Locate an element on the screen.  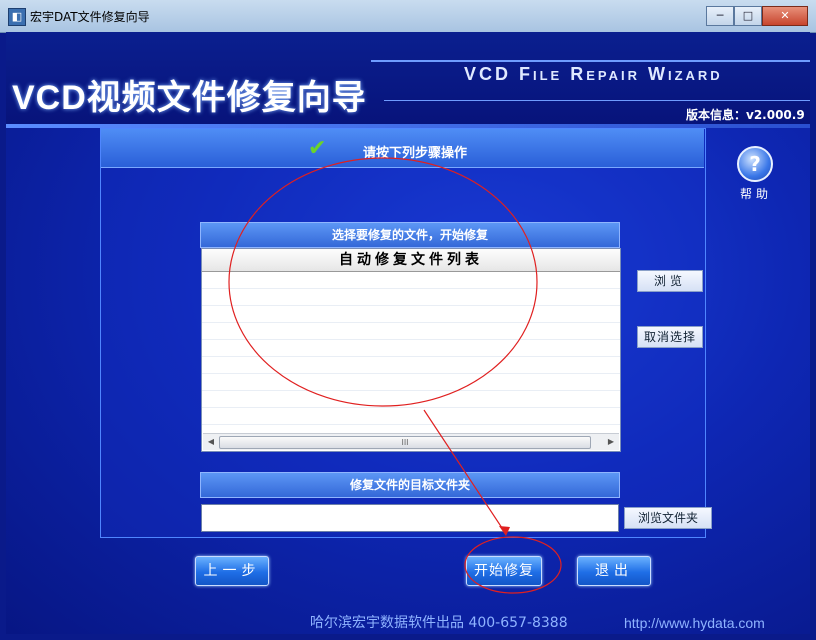
header-divider-top is located at coordinates (590, 61).